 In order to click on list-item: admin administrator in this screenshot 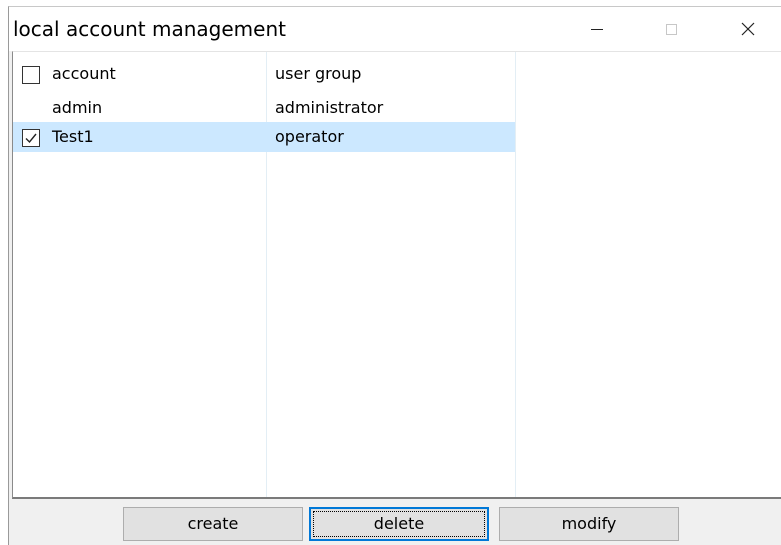, I will do `click(264, 108)`.